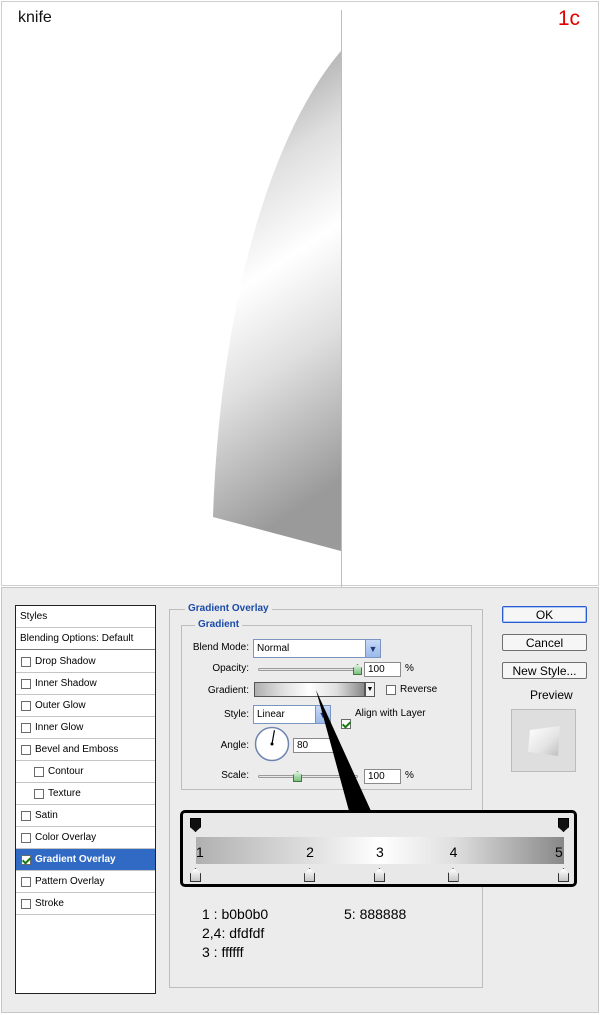 This screenshot has height=1015, width=600. I want to click on style-item: Inner Shadow, so click(85, 684).